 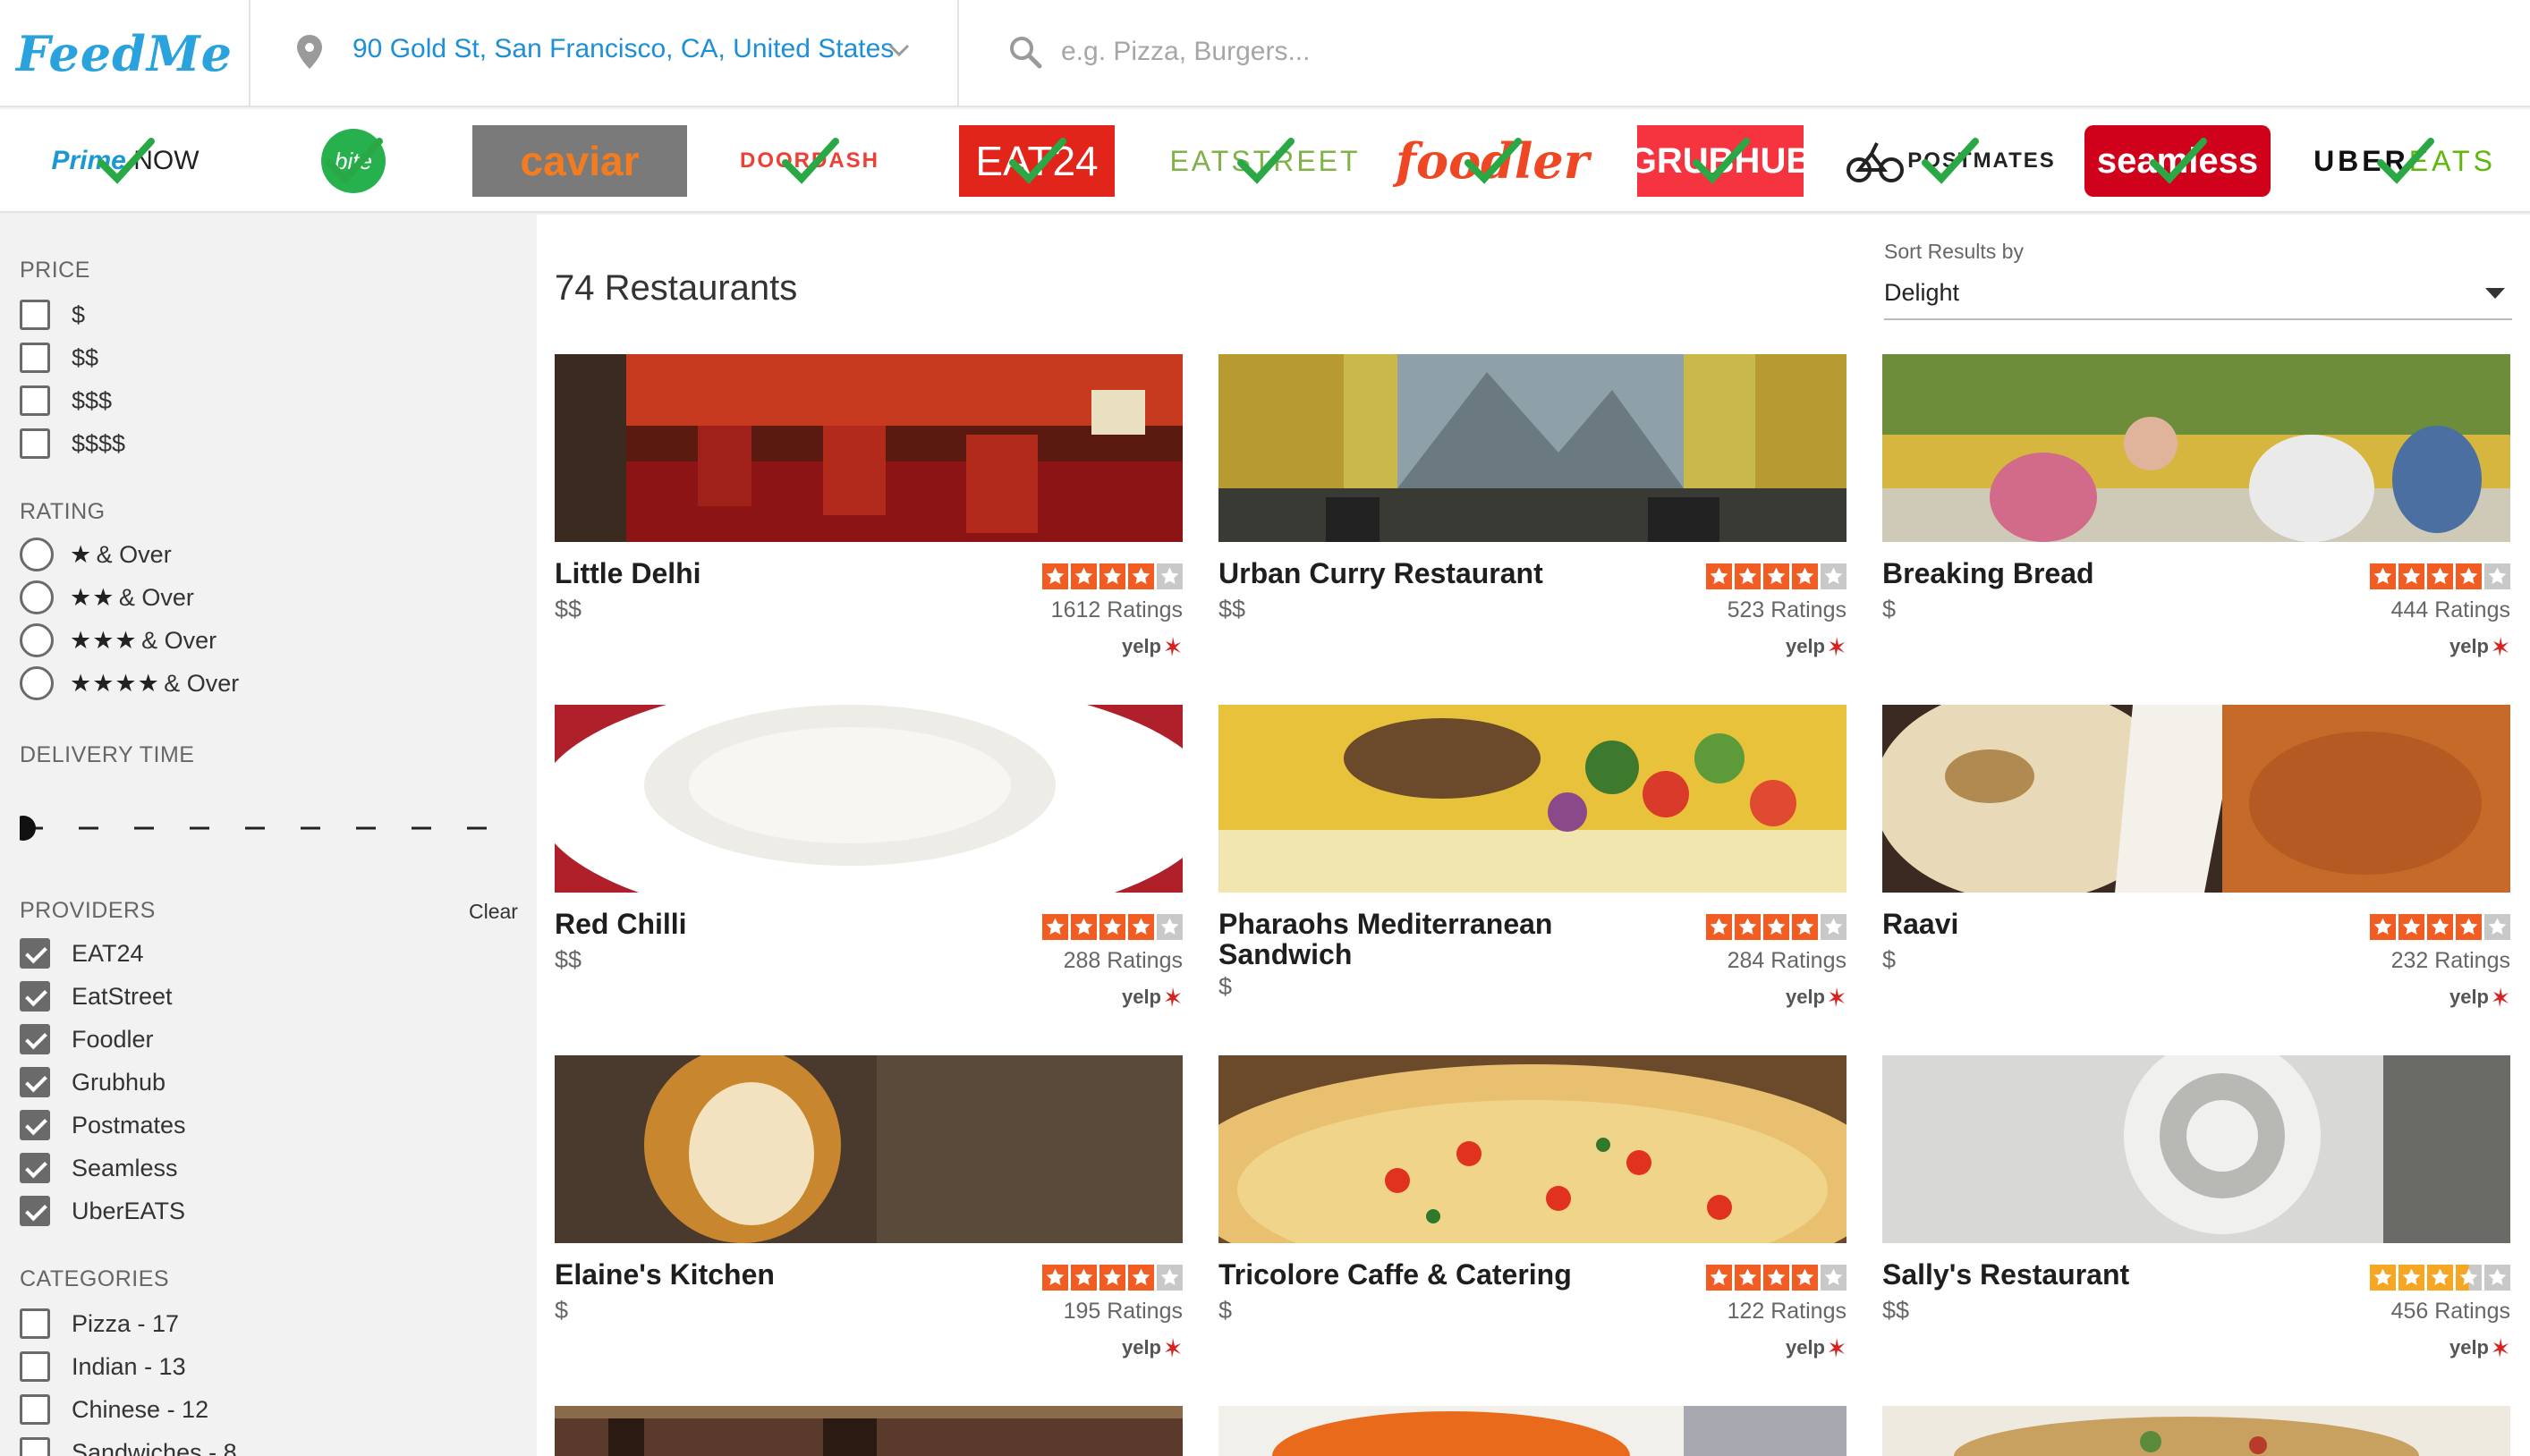 What do you see at coordinates (99, 1324) in the screenshot?
I see `category-option: Pizza - 17` at bounding box center [99, 1324].